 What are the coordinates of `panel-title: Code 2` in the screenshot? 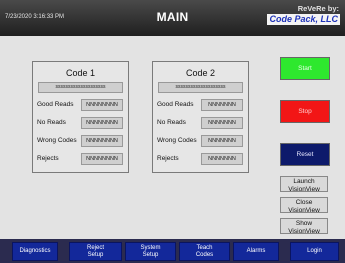 It's located at (200, 73).